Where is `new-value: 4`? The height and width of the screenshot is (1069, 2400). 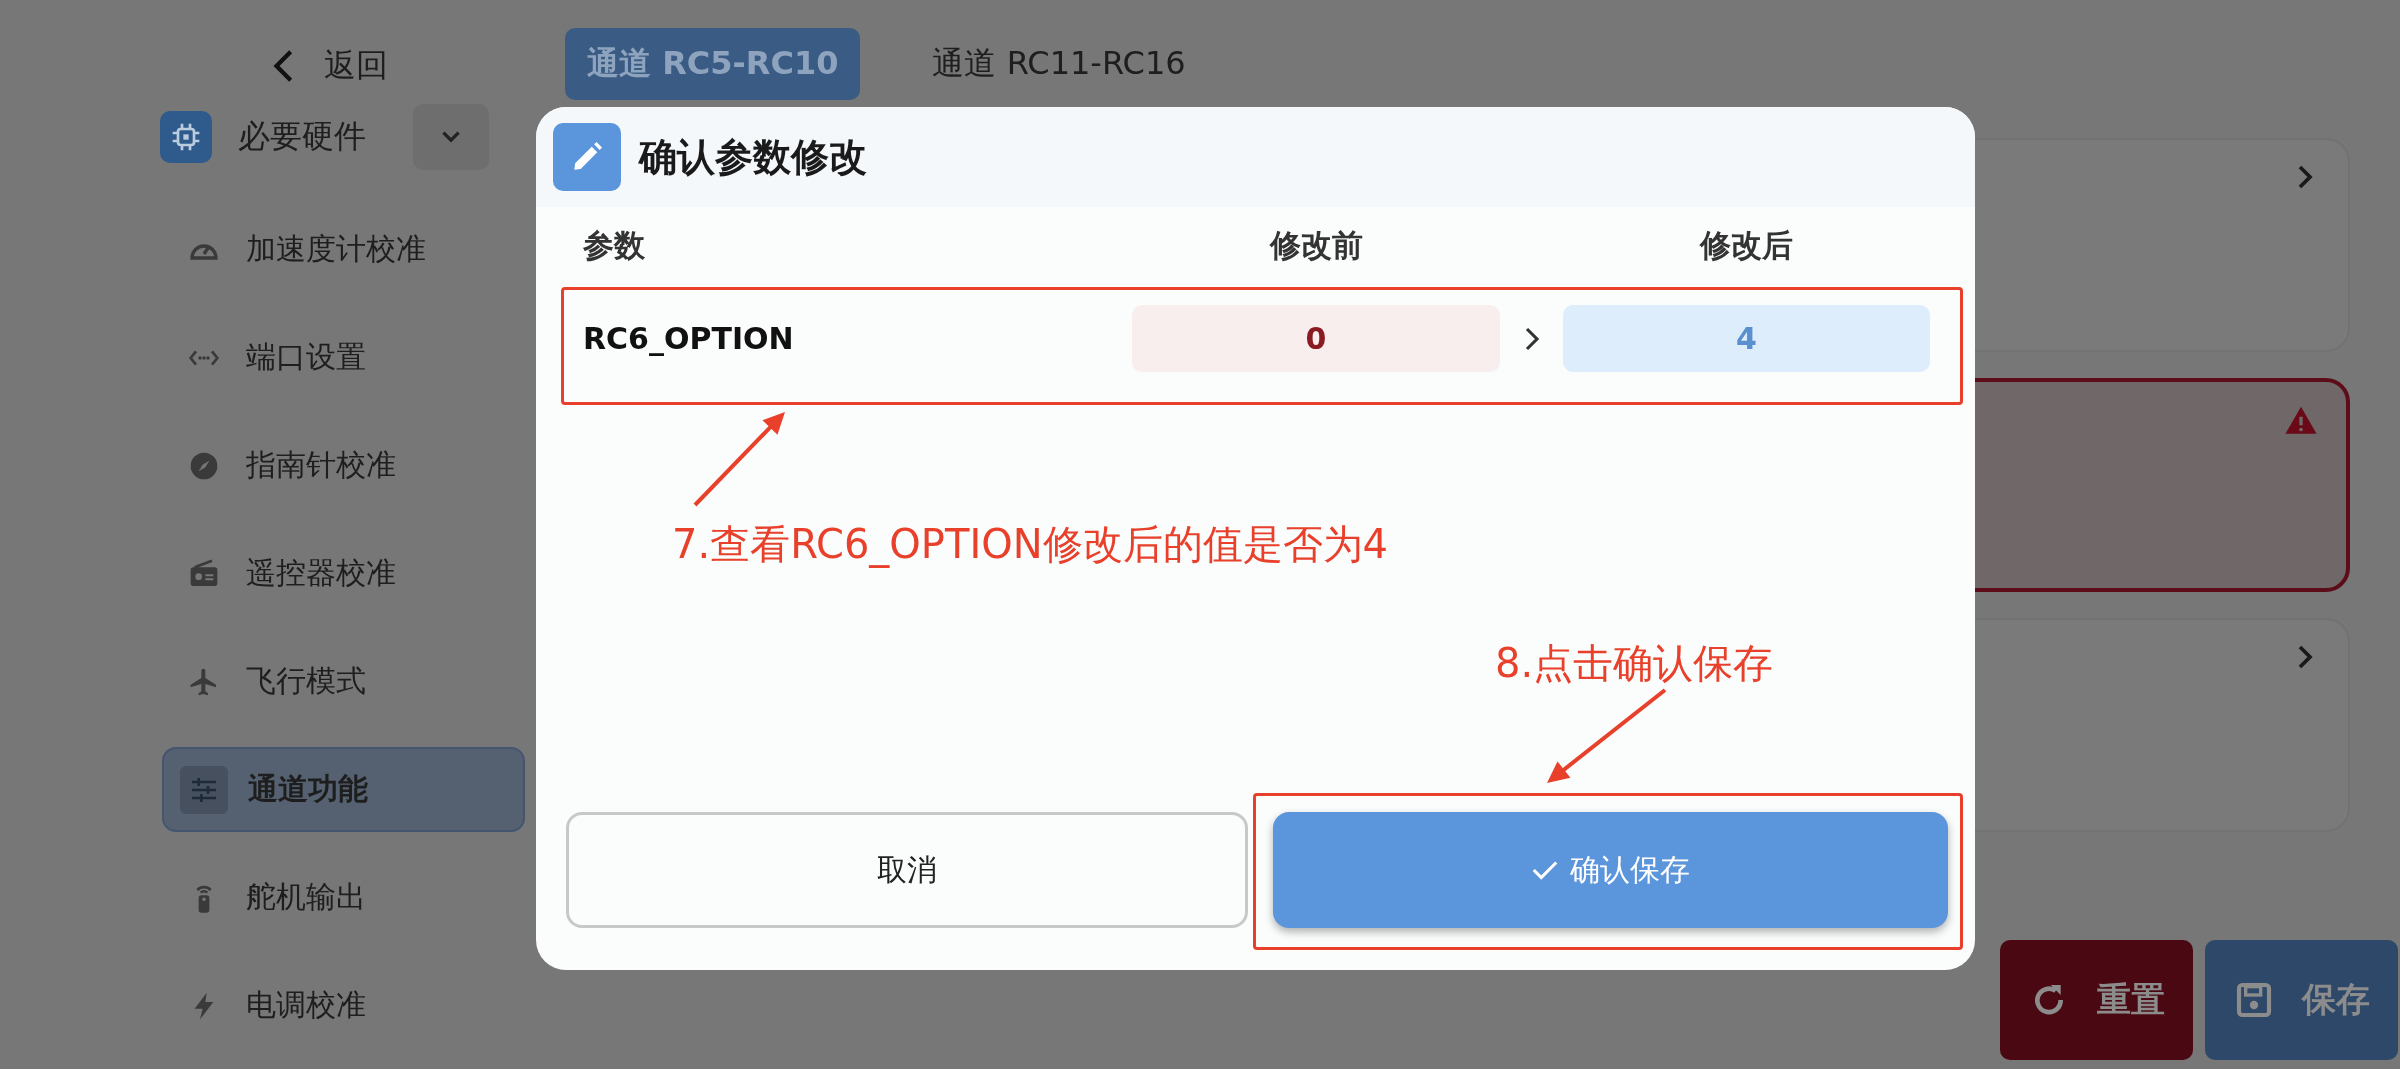
new-value: 4 is located at coordinates (1746, 338).